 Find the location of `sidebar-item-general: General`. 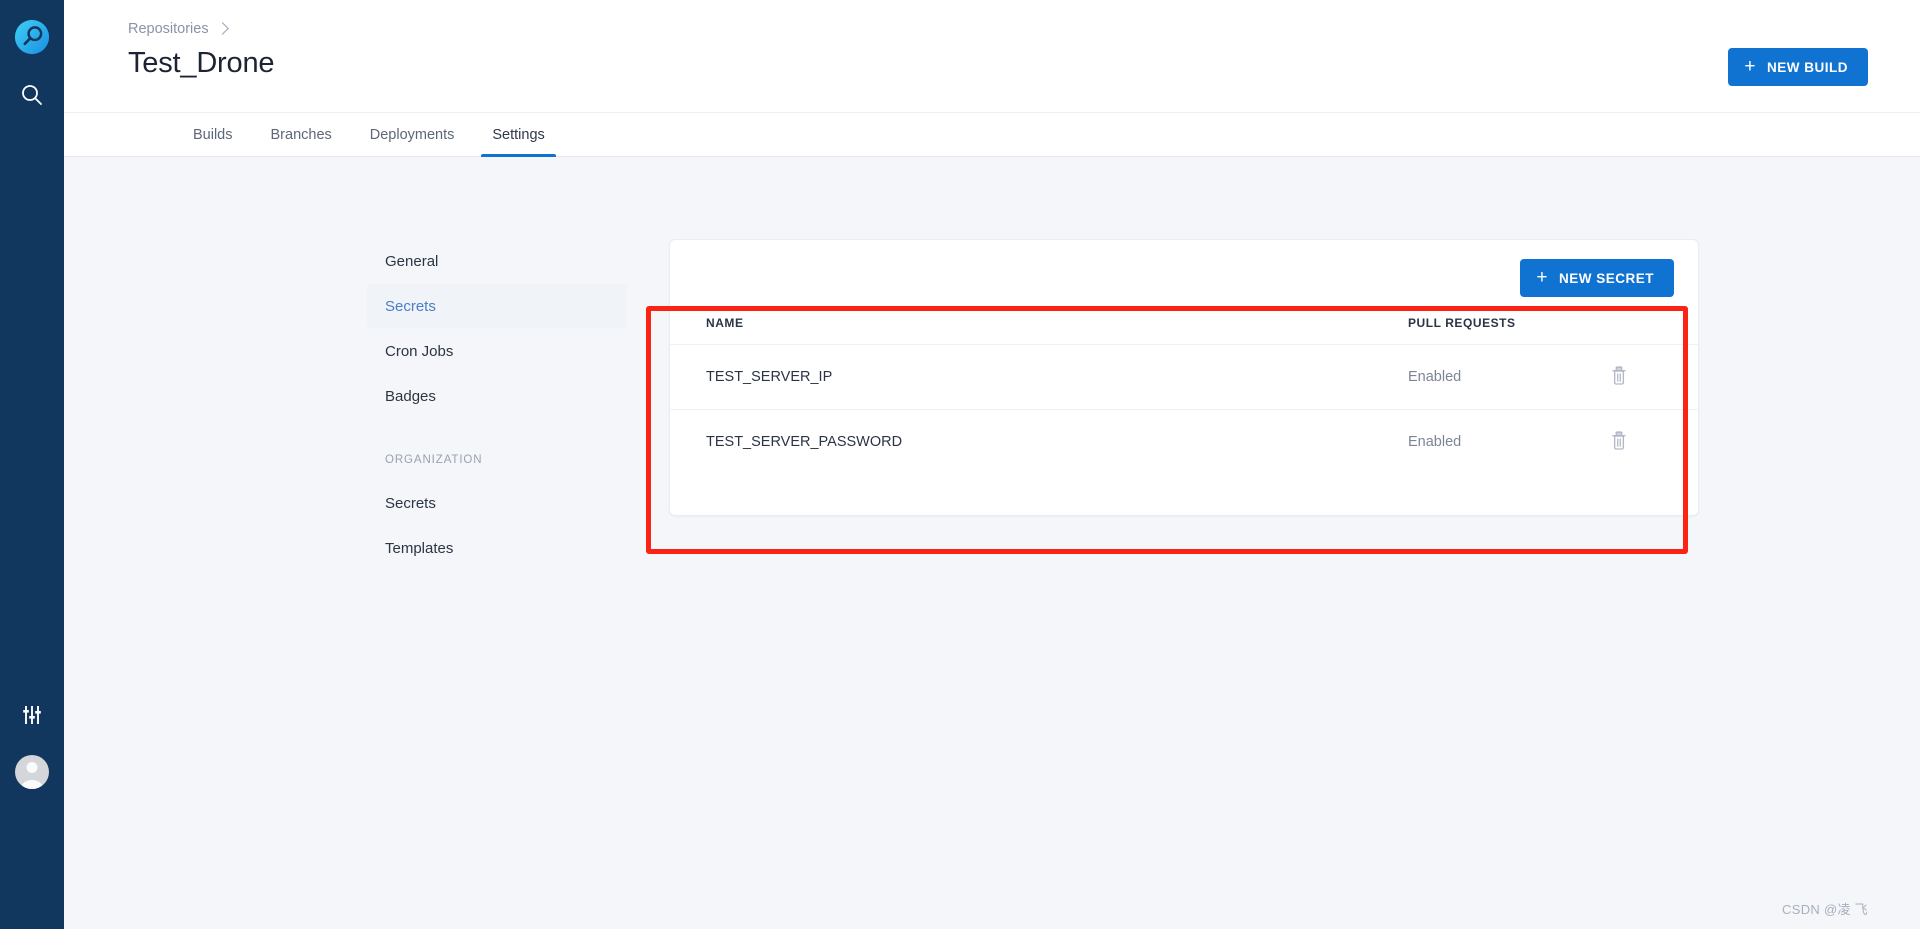

sidebar-item-general: General is located at coordinates (497, 261).